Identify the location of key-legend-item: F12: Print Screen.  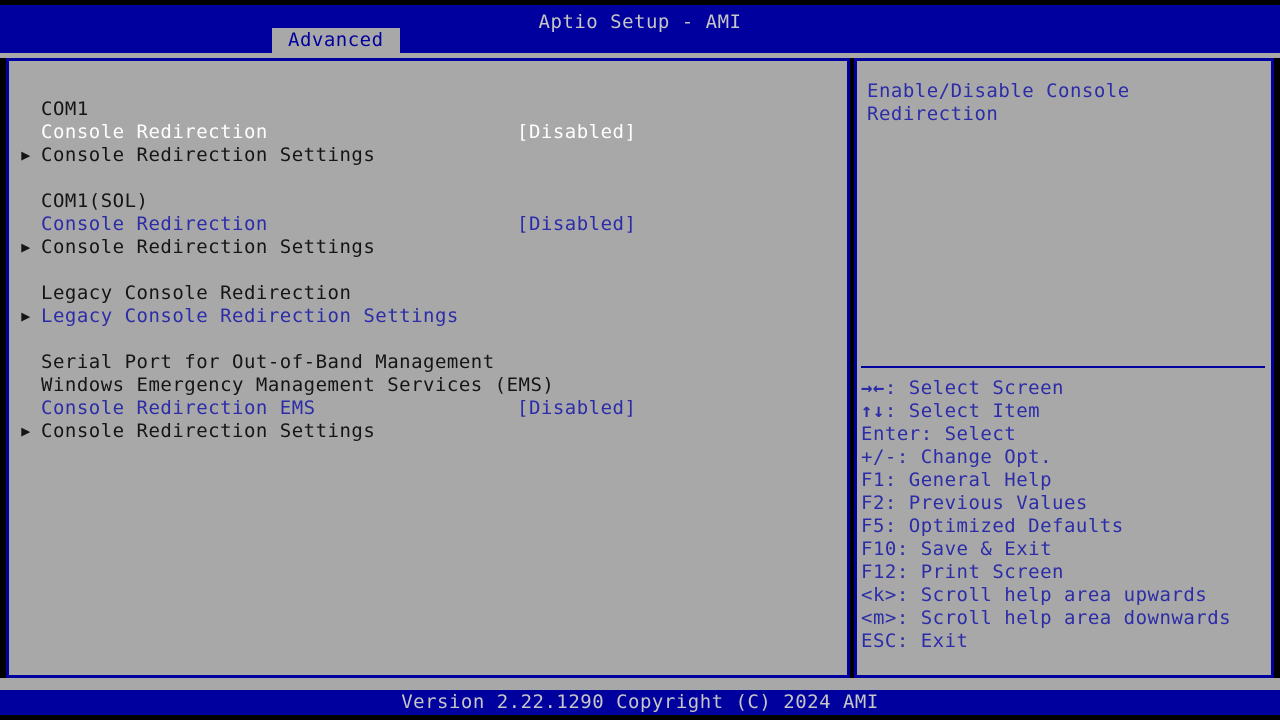
(1059, 572).